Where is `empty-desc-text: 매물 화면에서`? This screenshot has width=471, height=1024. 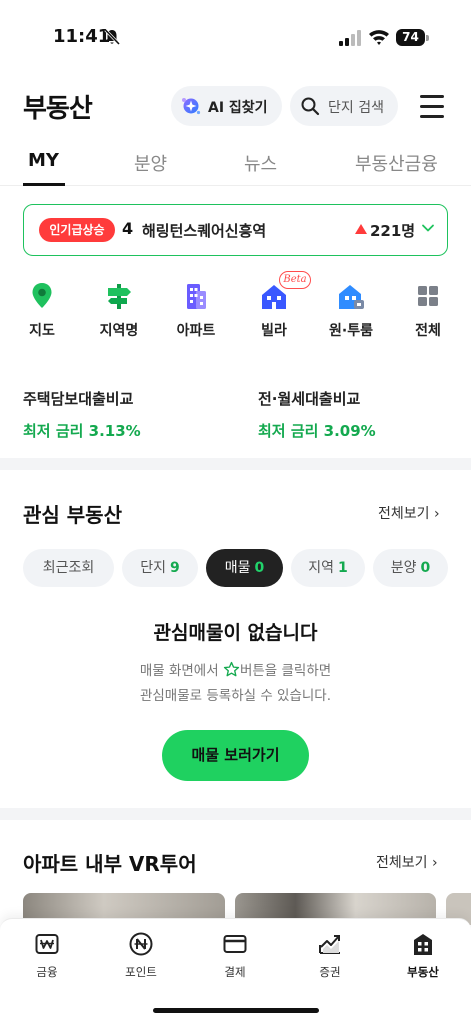
empty-desc-text: 매물 화면에서 is located at coordinates (179, 671).